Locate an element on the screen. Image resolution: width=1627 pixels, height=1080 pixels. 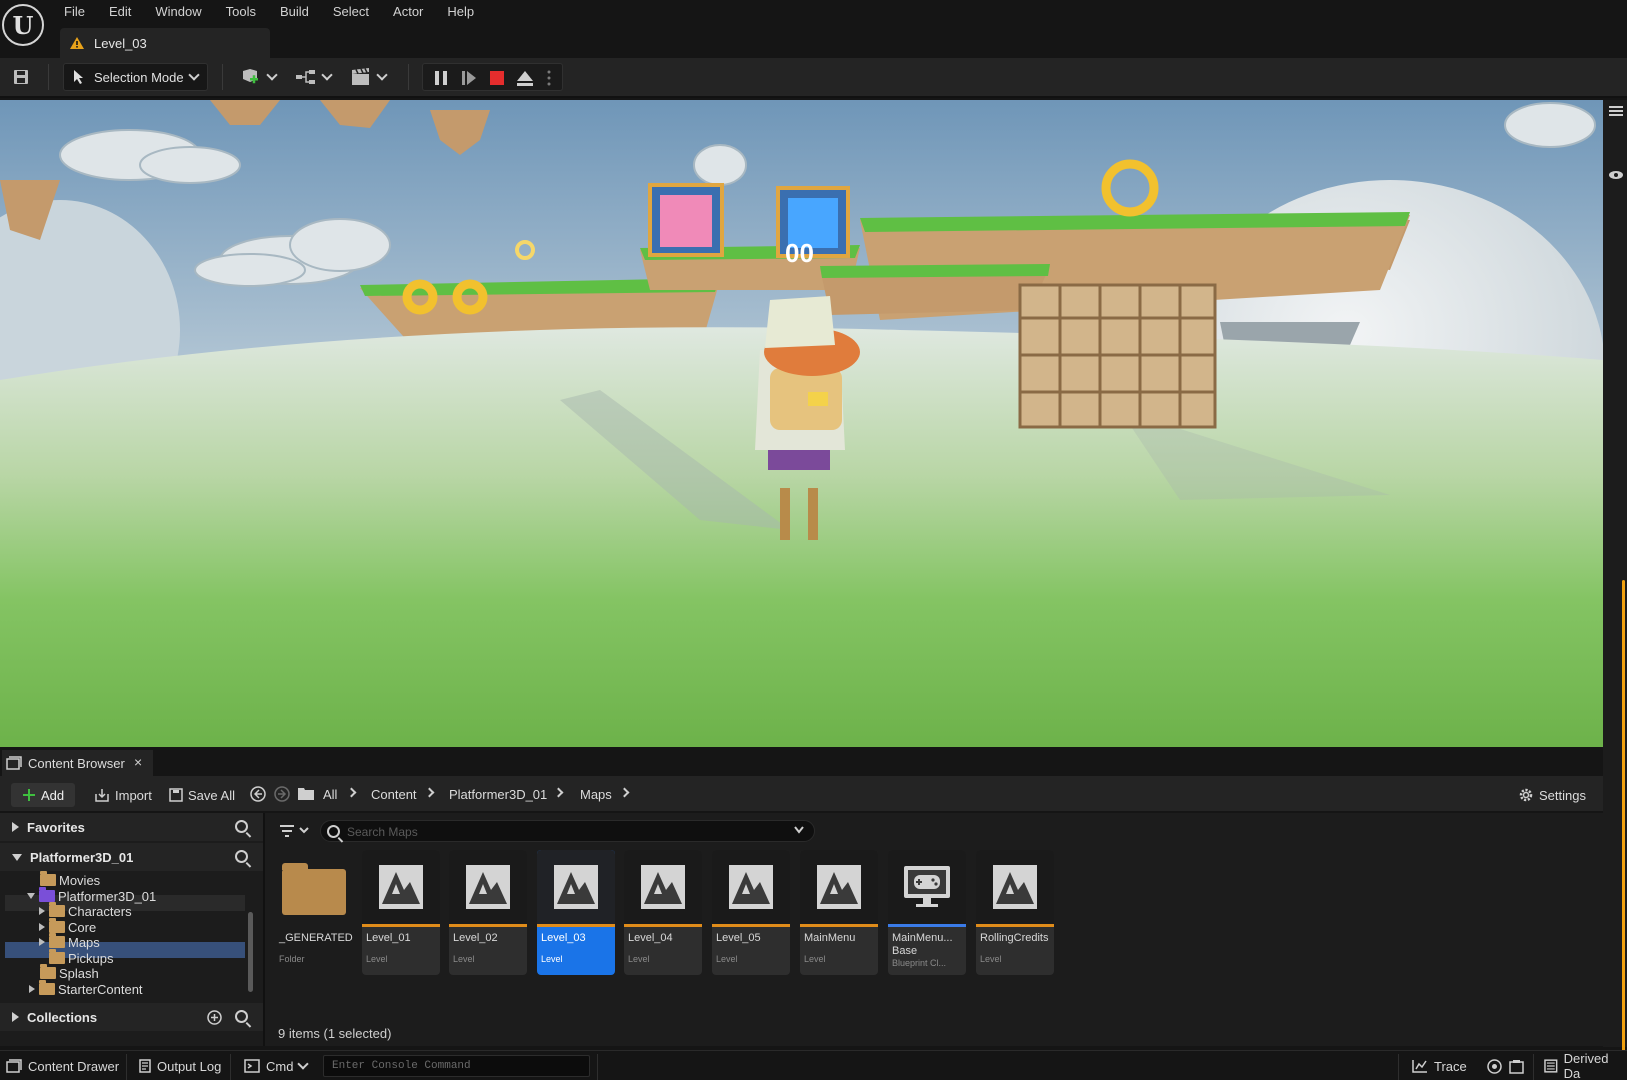
level-tab: Level_03 is located at coordinates (165, 43).